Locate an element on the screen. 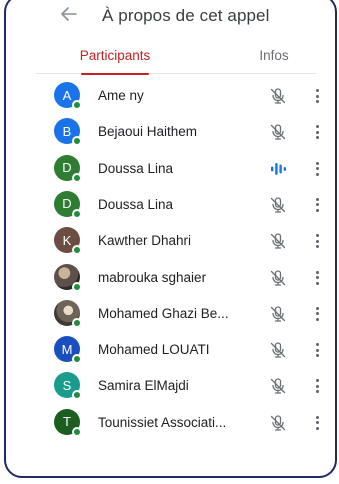 The height and width of the screenshot is (484, 339). participant-name: Ame ny is located at coordinates (121, 95).